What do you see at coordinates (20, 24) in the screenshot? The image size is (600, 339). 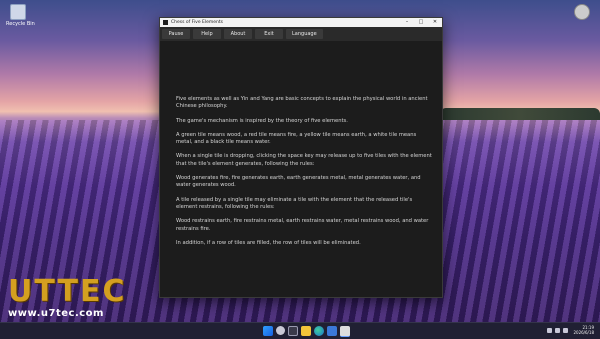 I see `recycle-bin-label: Recycle Bin` at bounding box center [20, 24].